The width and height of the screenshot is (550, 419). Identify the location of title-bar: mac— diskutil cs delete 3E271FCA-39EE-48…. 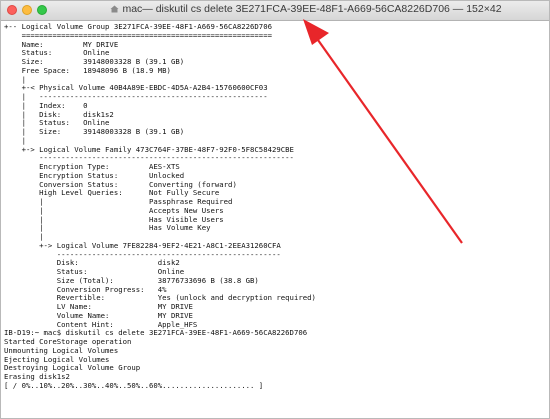
(275, 11).